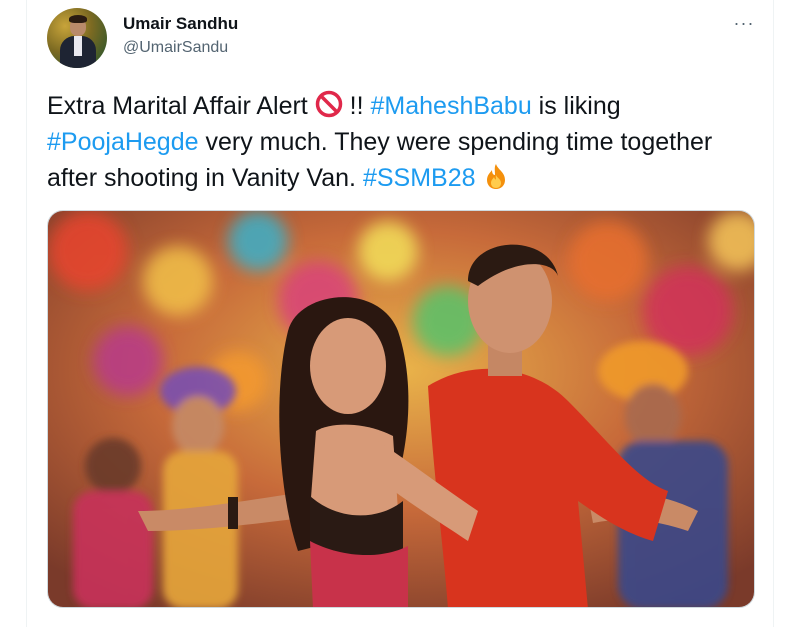 Image resolution: width=801 pixels, height=627 pixels. What do you see at coordinates (744, 23) in the screenshot?
I see `more-options-icon: ···` at bounding box center [744, 23].